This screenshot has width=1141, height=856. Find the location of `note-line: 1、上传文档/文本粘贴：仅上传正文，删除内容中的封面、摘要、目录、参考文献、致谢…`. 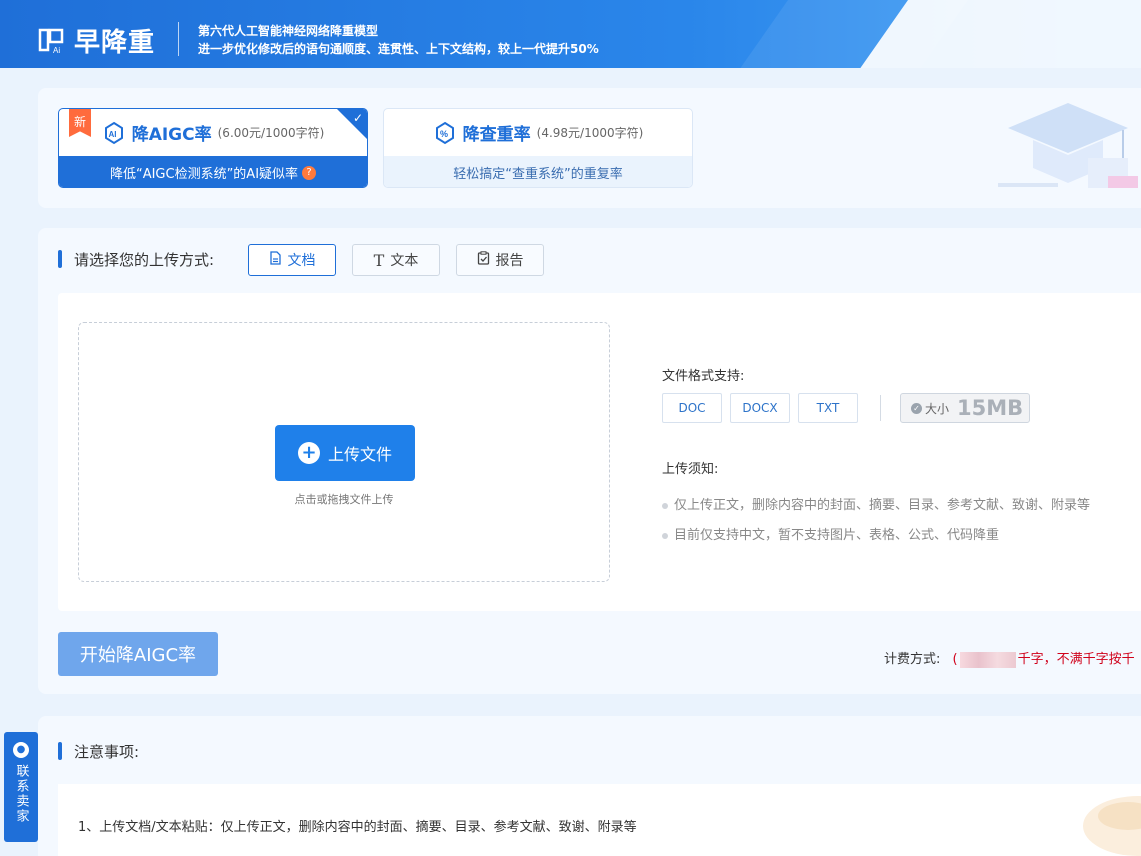

note-line: 1、上传文档/文本粘贴：仅上传正文，删除内容中的封面、摘要、目录、参考文献、致谢… is located at coordinates (357, 827).